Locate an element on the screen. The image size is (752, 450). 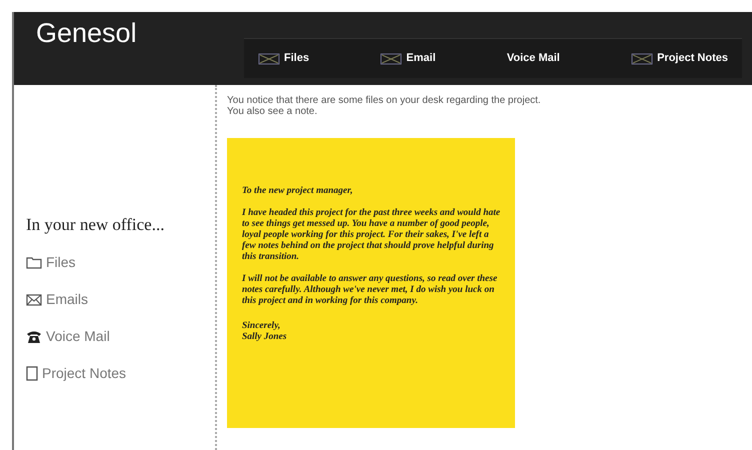
intro-text: You also see a note. is located at coordinates (272, 111).